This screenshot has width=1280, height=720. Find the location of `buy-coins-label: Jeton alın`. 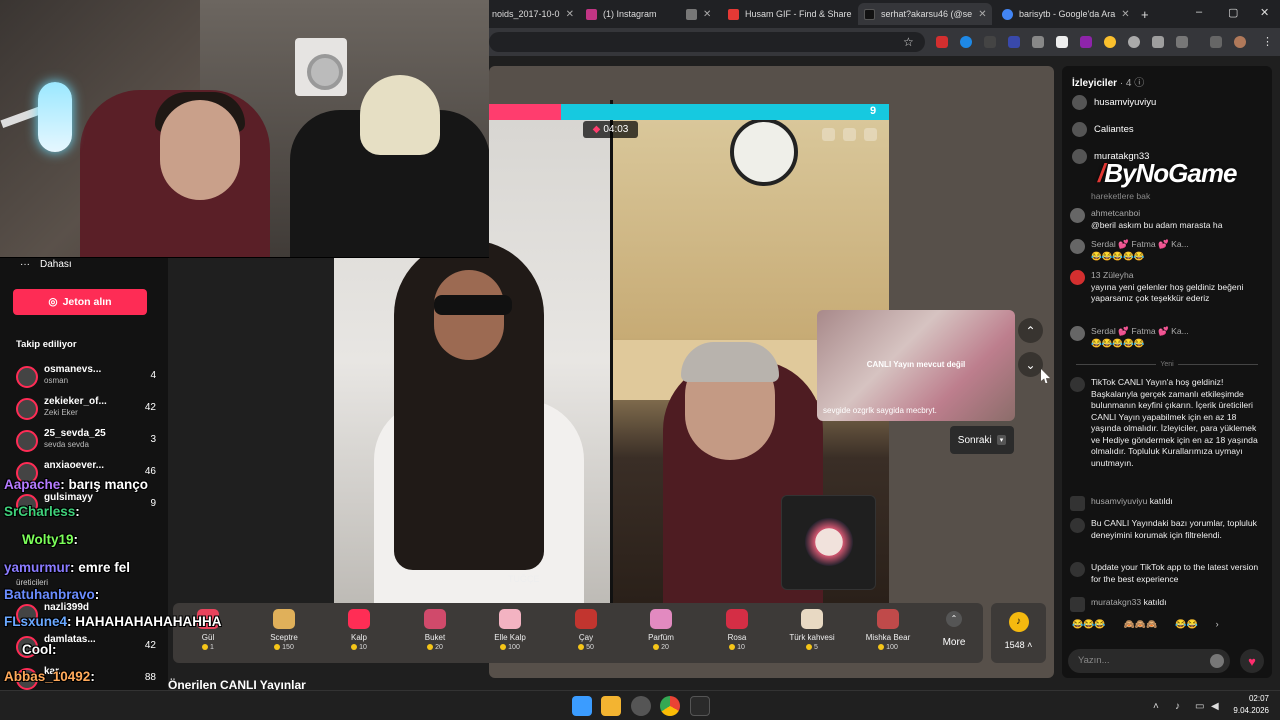

buy-coins-label: Jeton alın is located at coordinates (87, 302).